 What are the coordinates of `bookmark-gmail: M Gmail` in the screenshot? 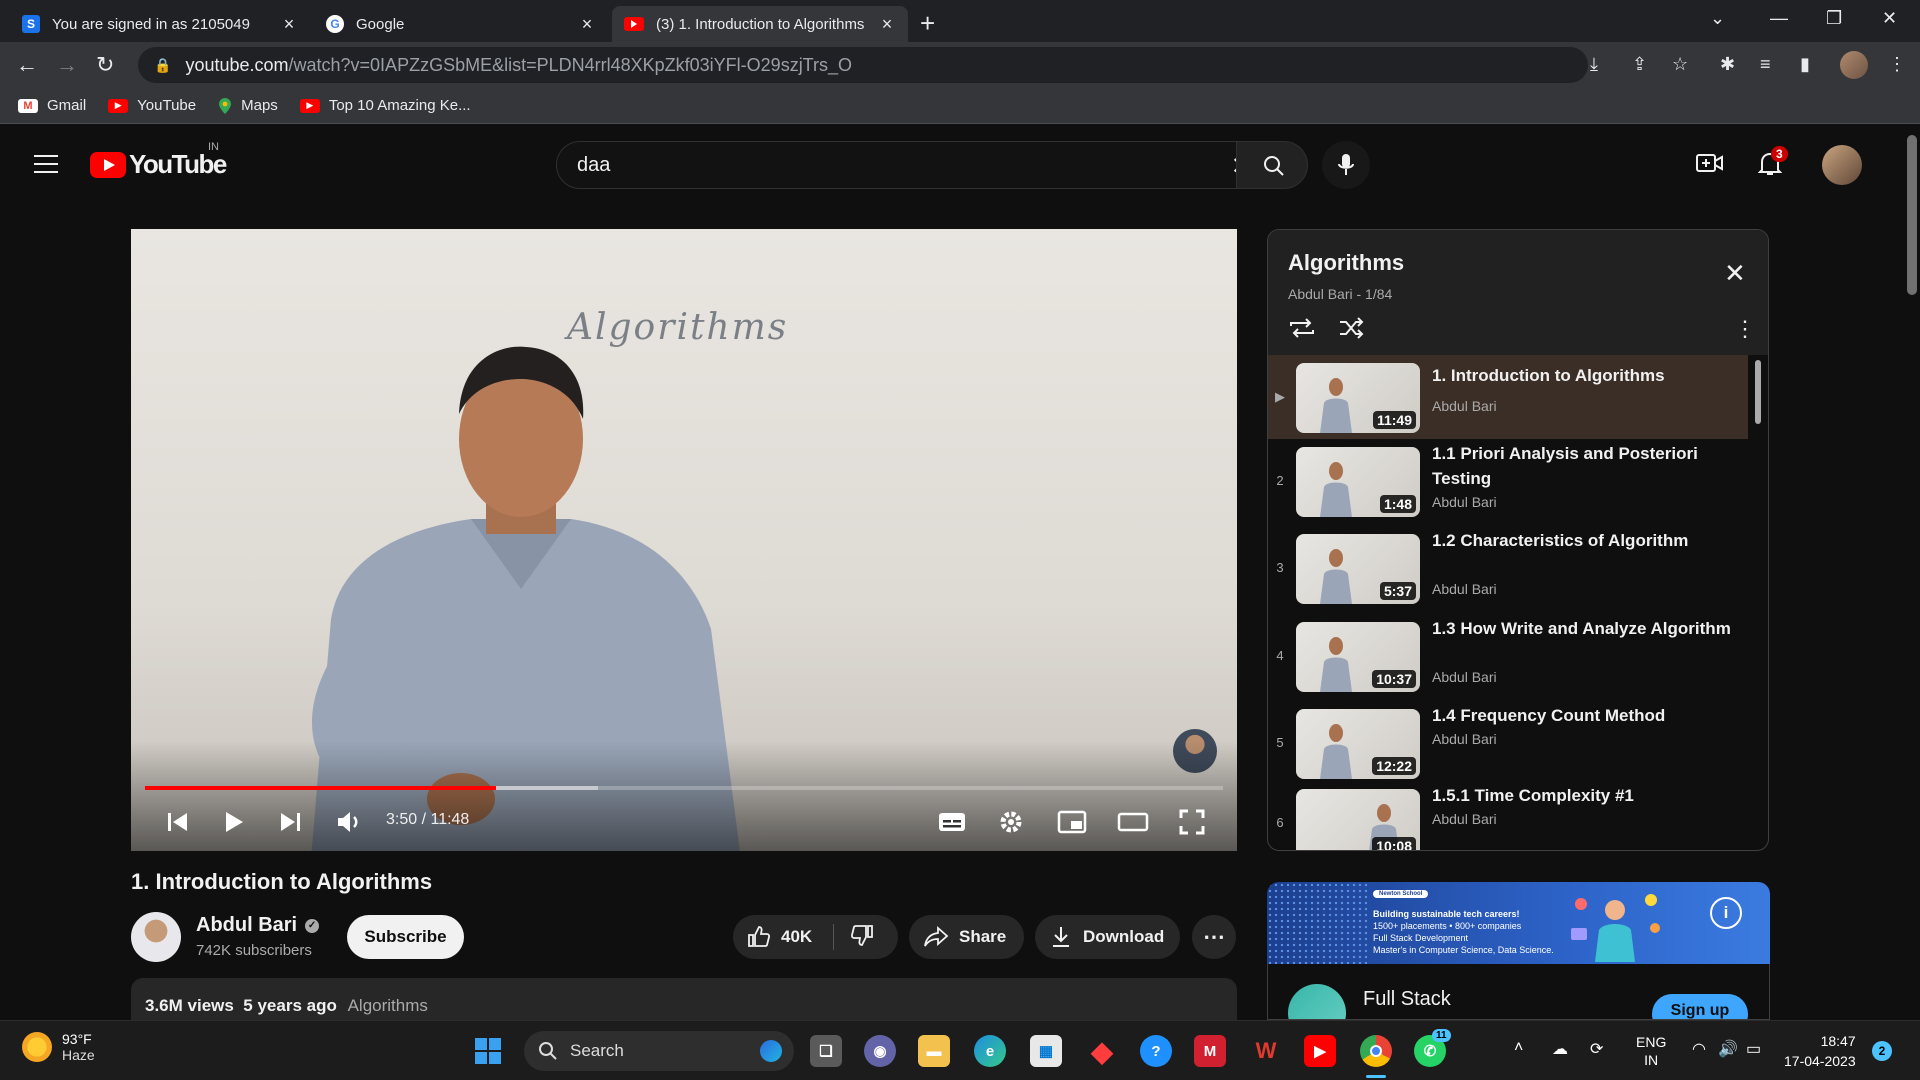 It's located at (52, 105).